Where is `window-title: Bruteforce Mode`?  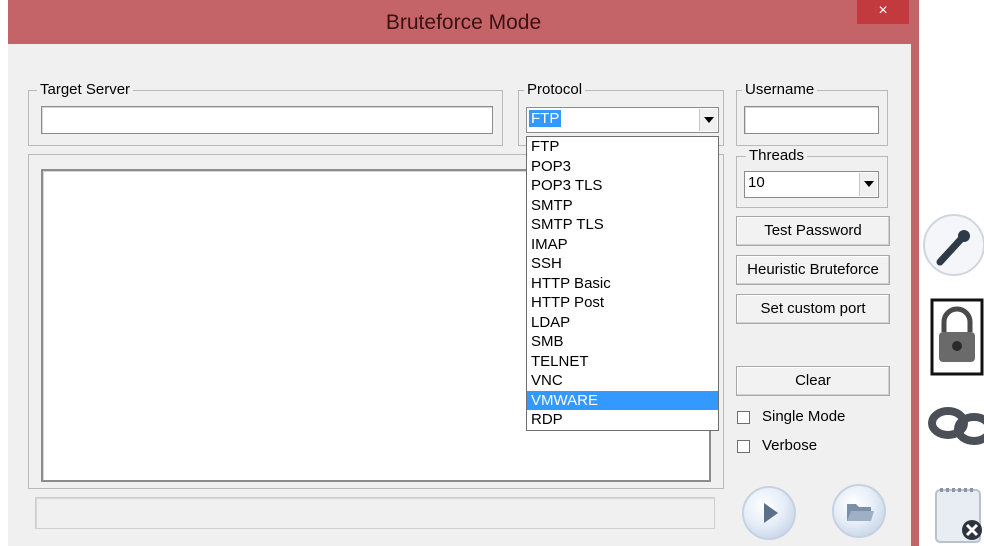 window-title: Bruteforce Mode is located at coordinates (463, 22).